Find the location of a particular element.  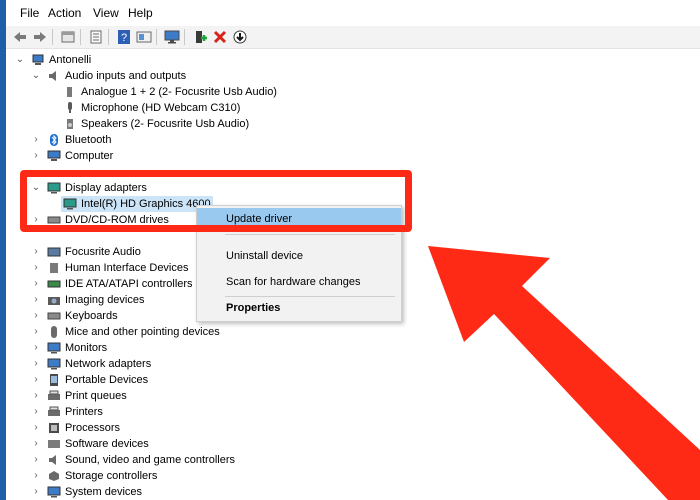

microphone-icon is located at coordinates (70, 107).